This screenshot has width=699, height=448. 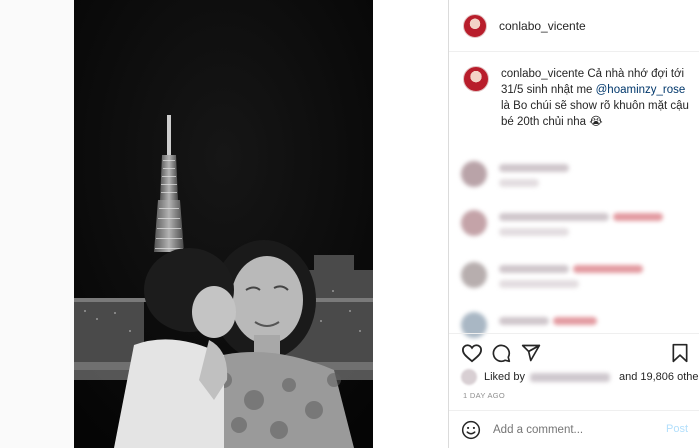 What do you see at coordinates (484, 395) in the screenshot?
I see `post-timestamp: 1 DAY AGO` at bounding box center [484, 395].